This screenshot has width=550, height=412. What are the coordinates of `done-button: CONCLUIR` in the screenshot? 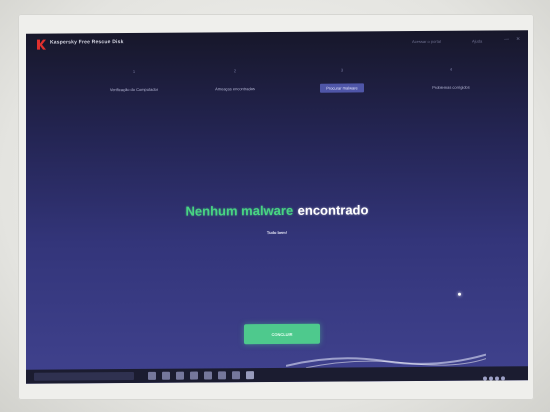 It's located at (282, 334).